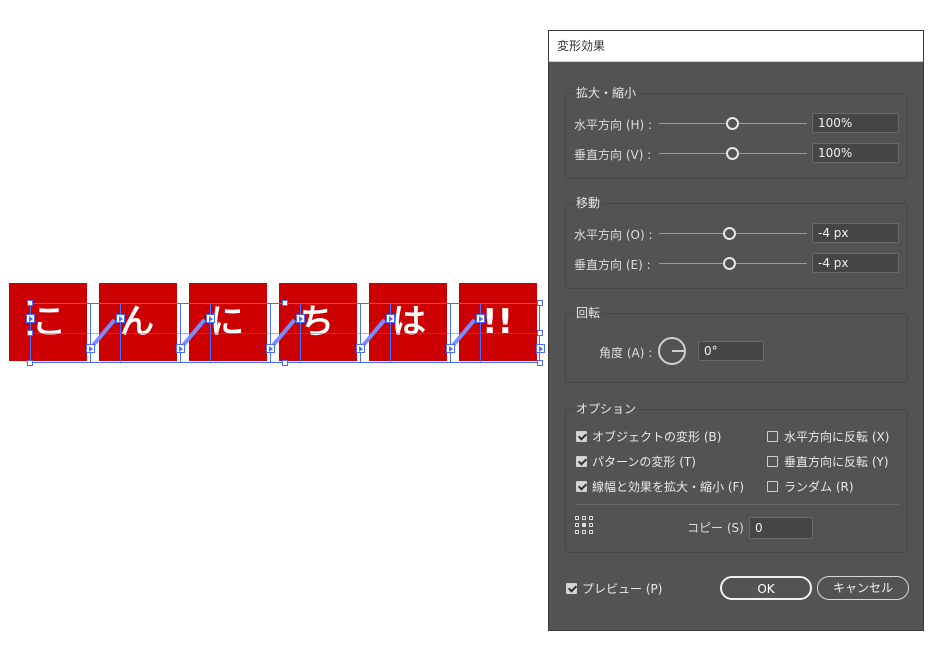 The width and height of the screenshot is (936, 649). What do you see at coordinates (606, 408) in the screenshot?
I see `options-group-title: オプション` at bounding box center [606, 408].